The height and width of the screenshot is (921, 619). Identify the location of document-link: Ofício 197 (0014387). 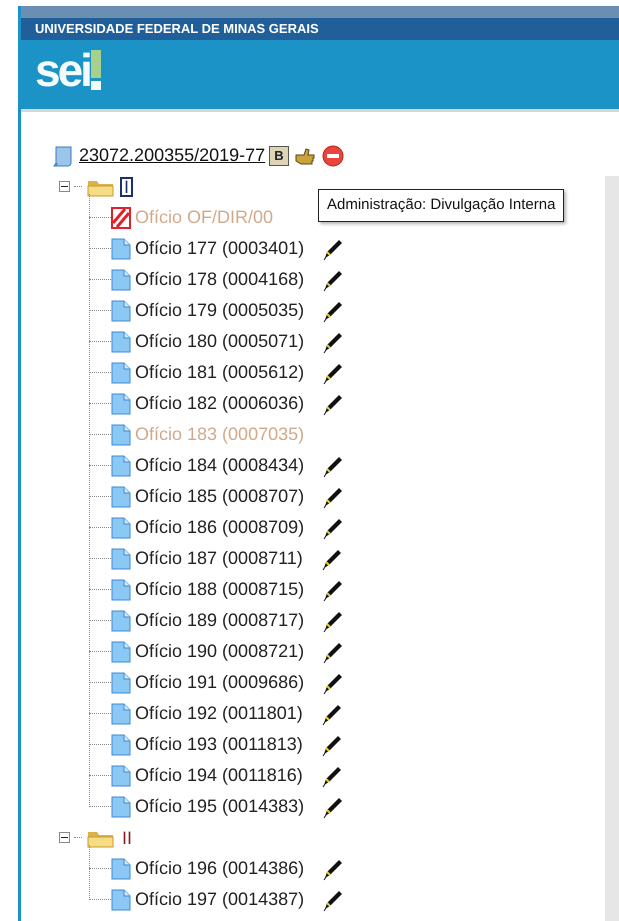
(219, 899).